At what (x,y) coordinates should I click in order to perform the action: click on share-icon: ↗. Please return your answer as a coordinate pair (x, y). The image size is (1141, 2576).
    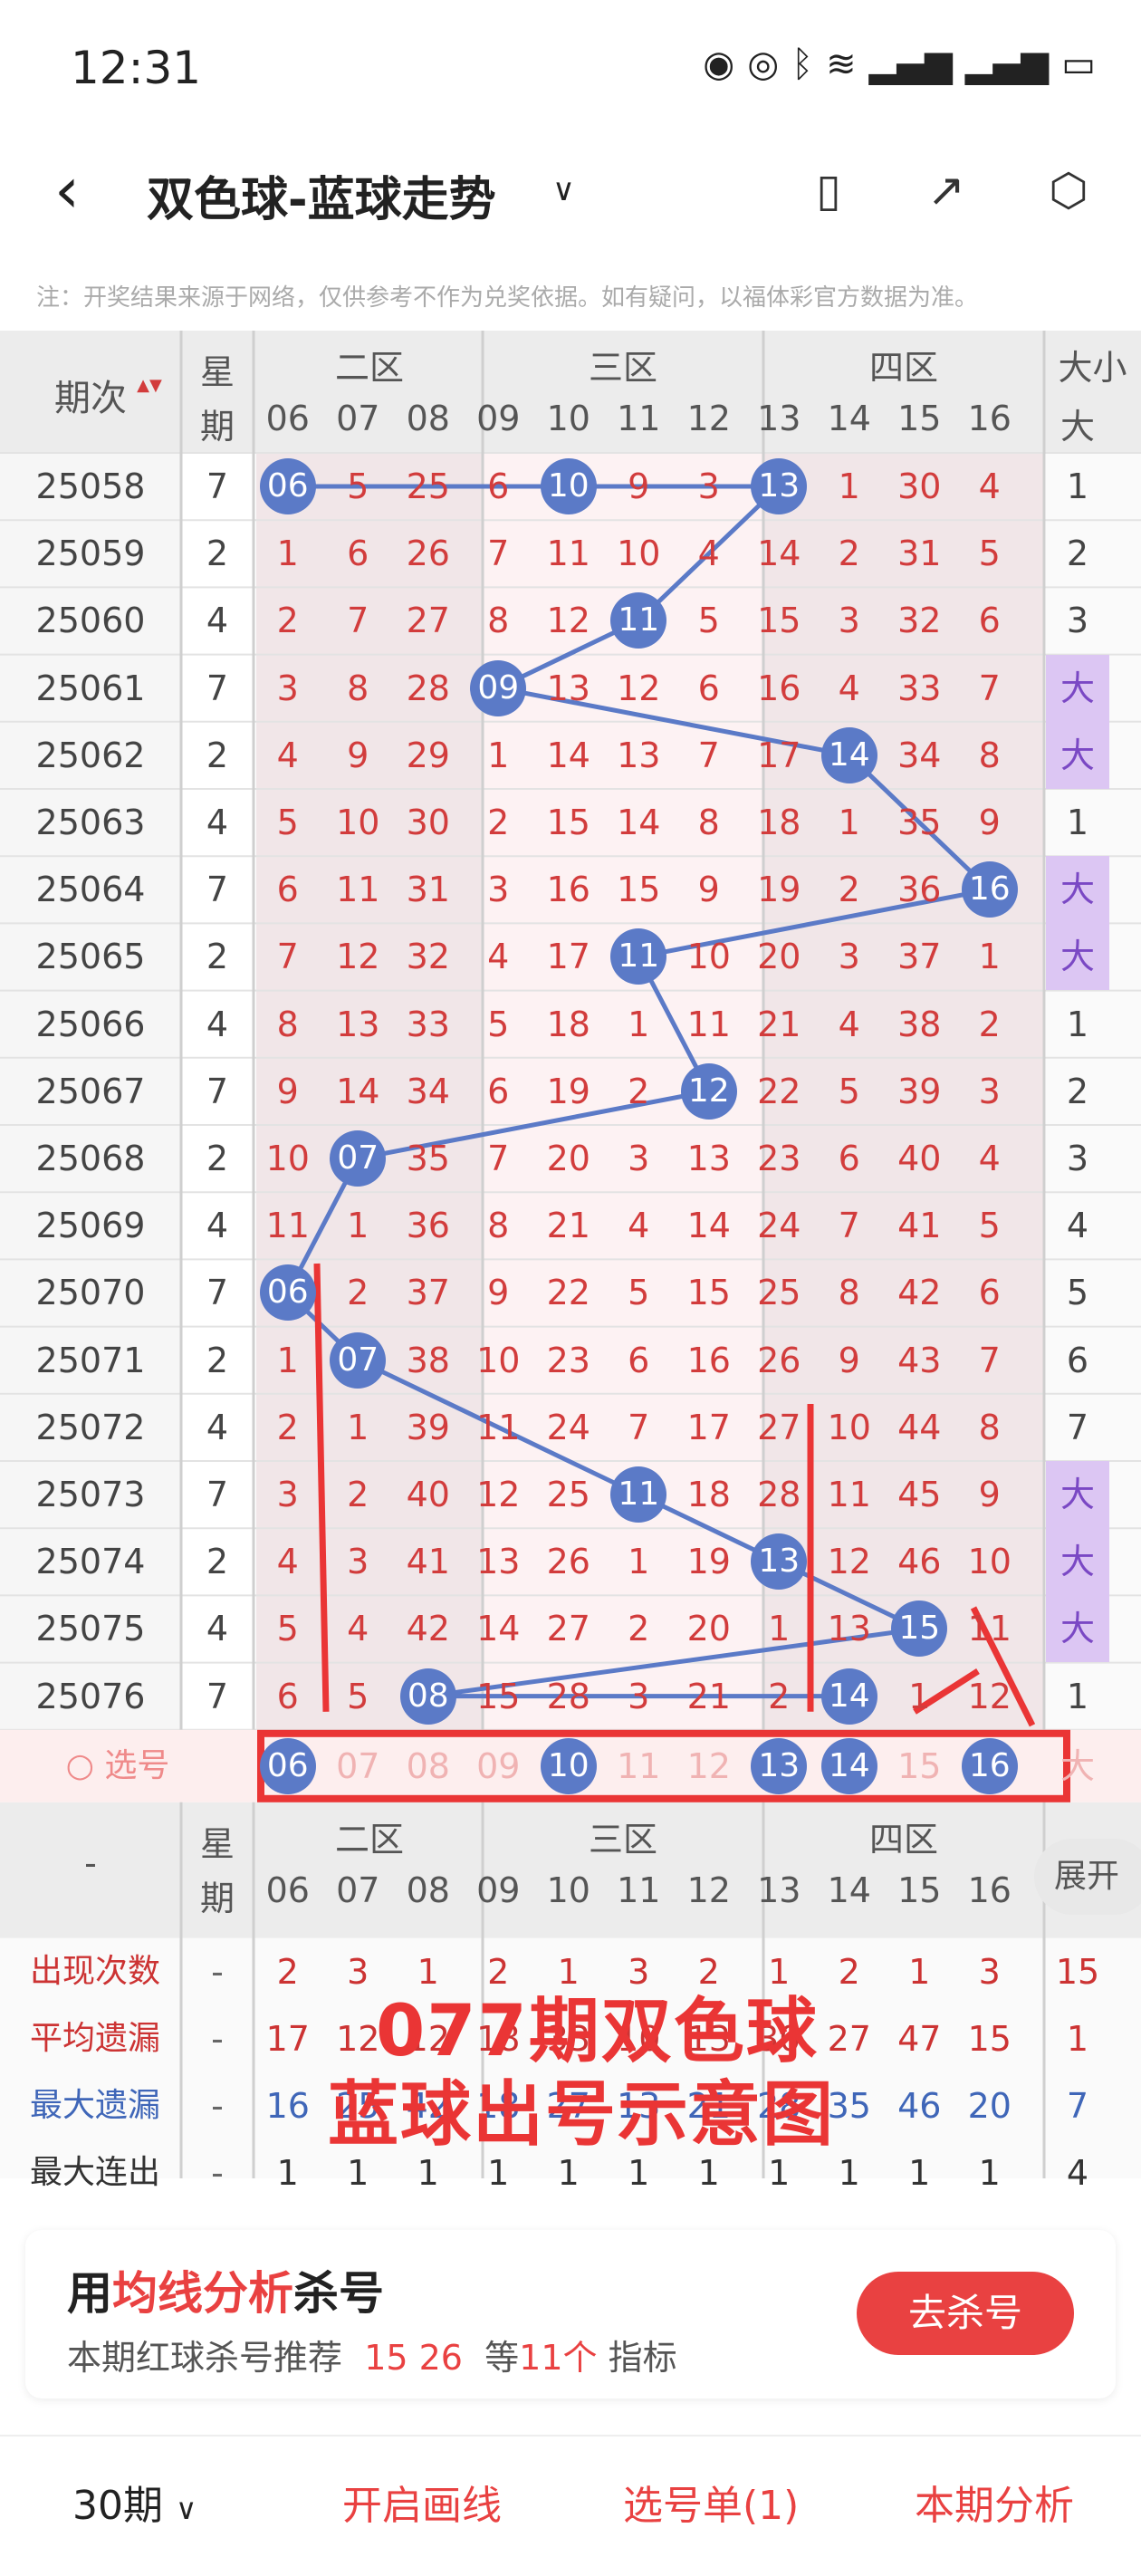
    Looking at the image, I should click on (946, 190).